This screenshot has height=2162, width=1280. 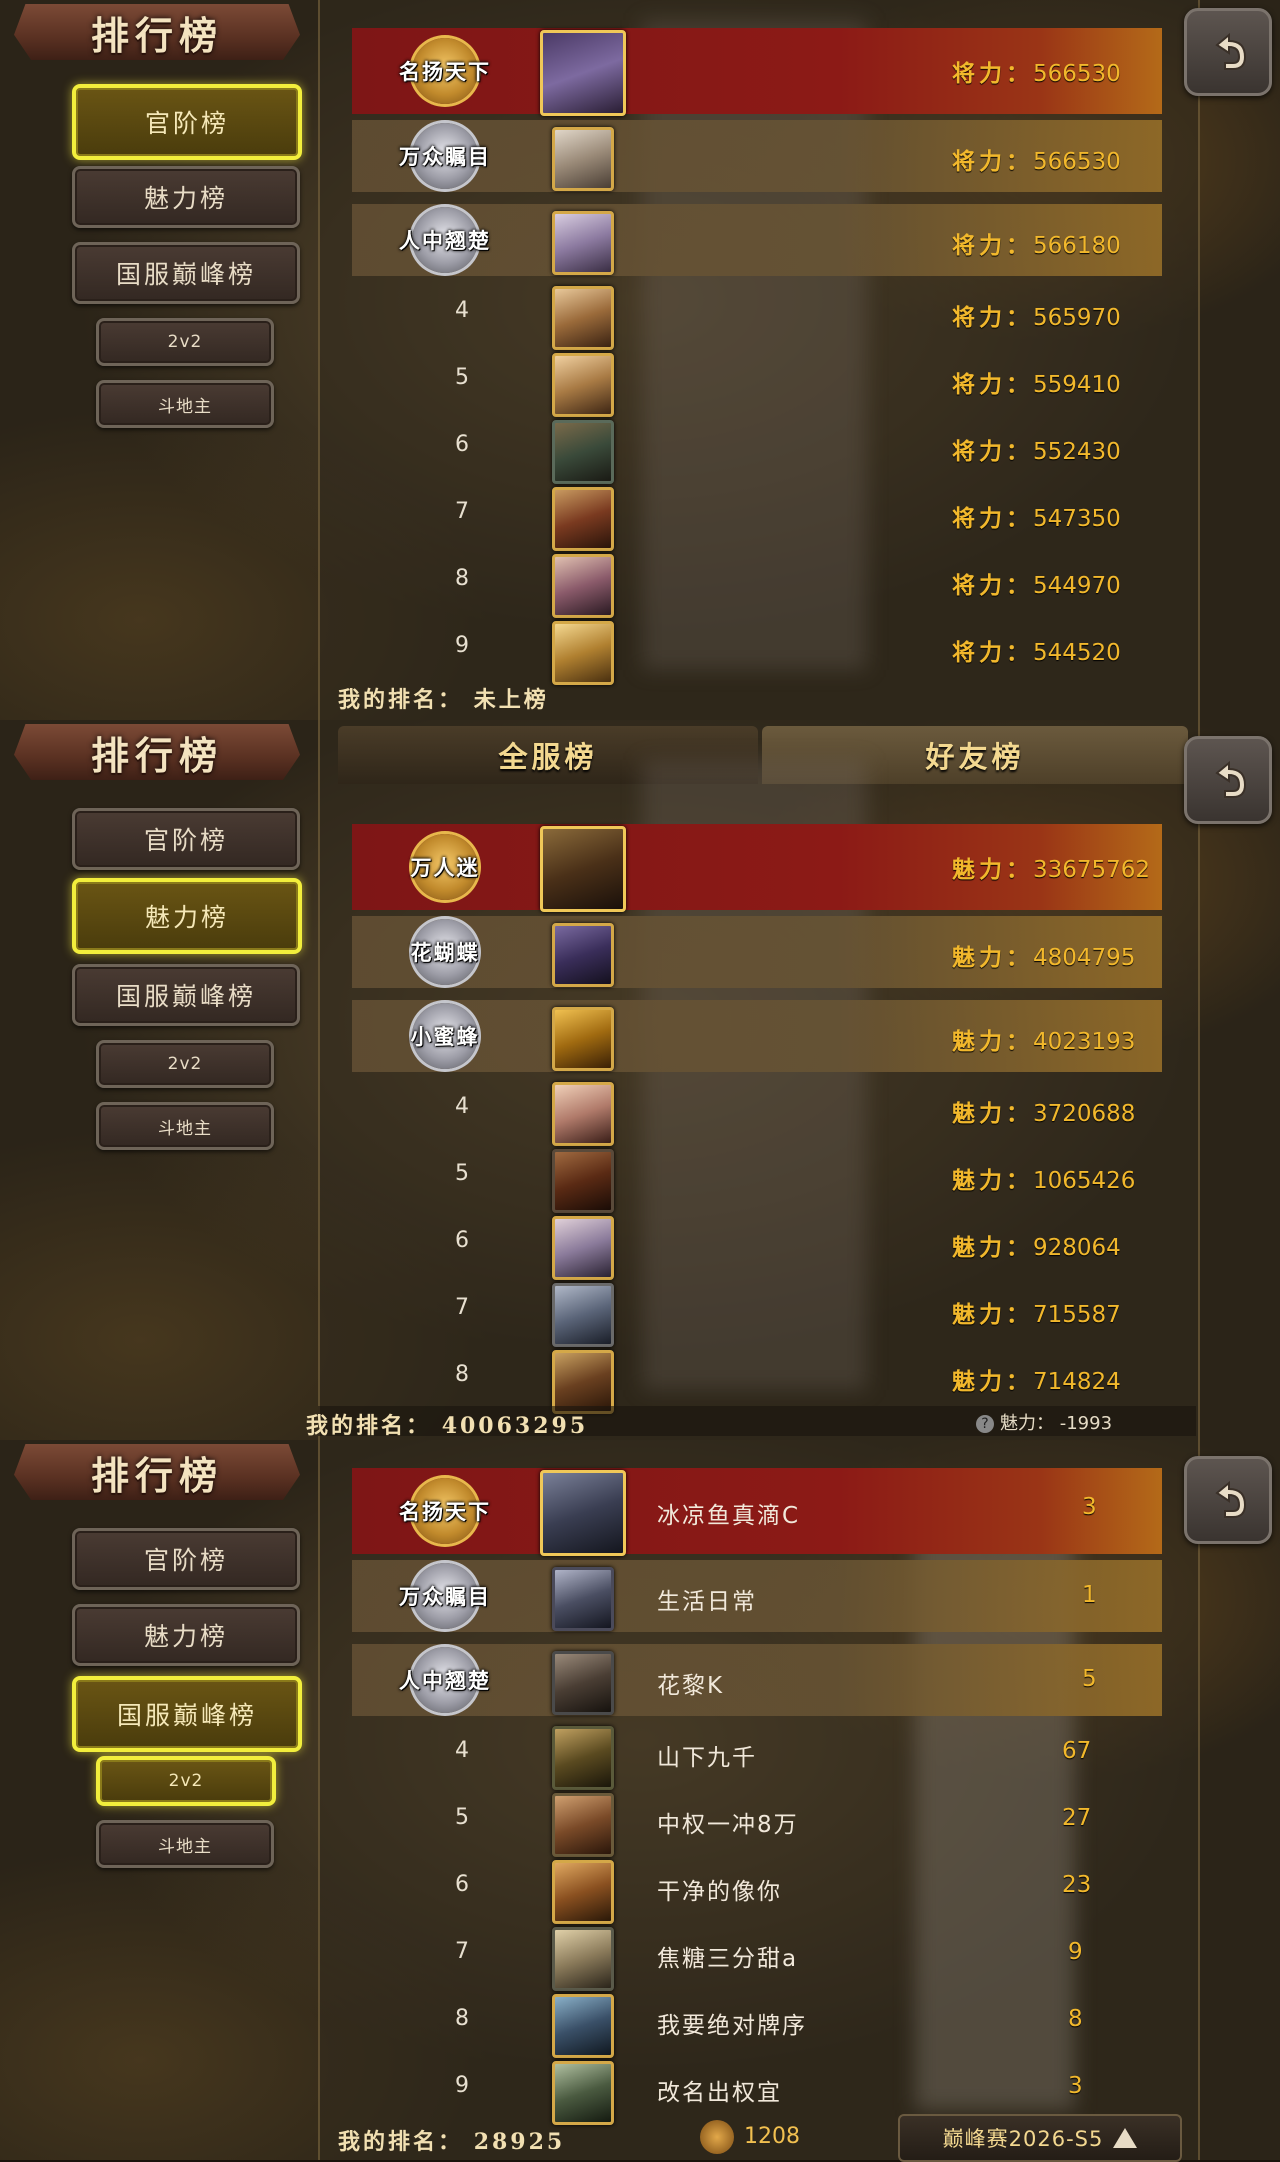 I want to click on score-text: 魅力：715587, so click(x=1036, y=1314).